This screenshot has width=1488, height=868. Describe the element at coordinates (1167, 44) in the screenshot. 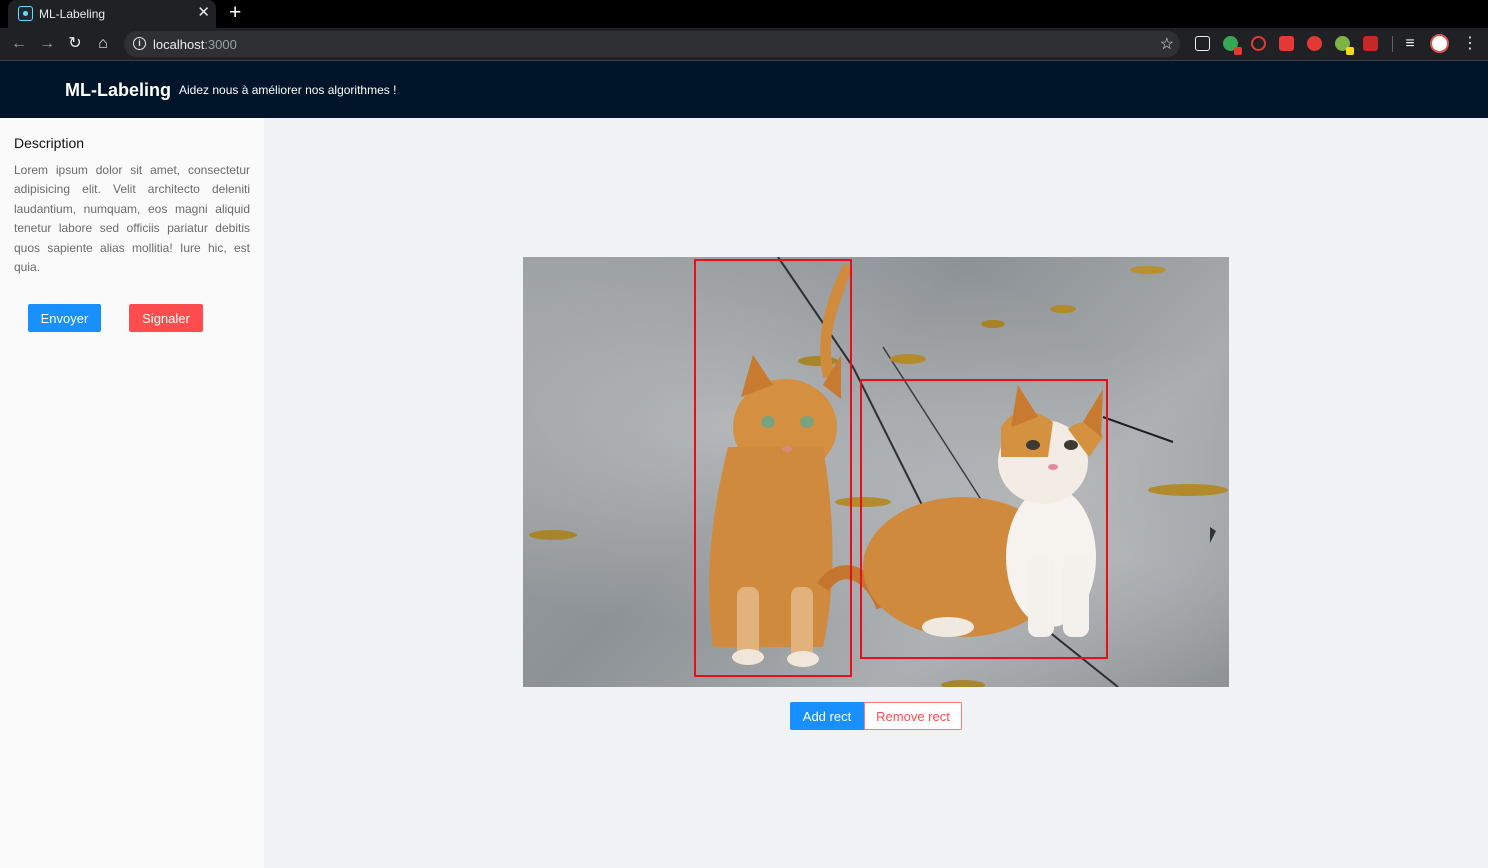

I see `bookmark-star-icon: ☆` at that location.